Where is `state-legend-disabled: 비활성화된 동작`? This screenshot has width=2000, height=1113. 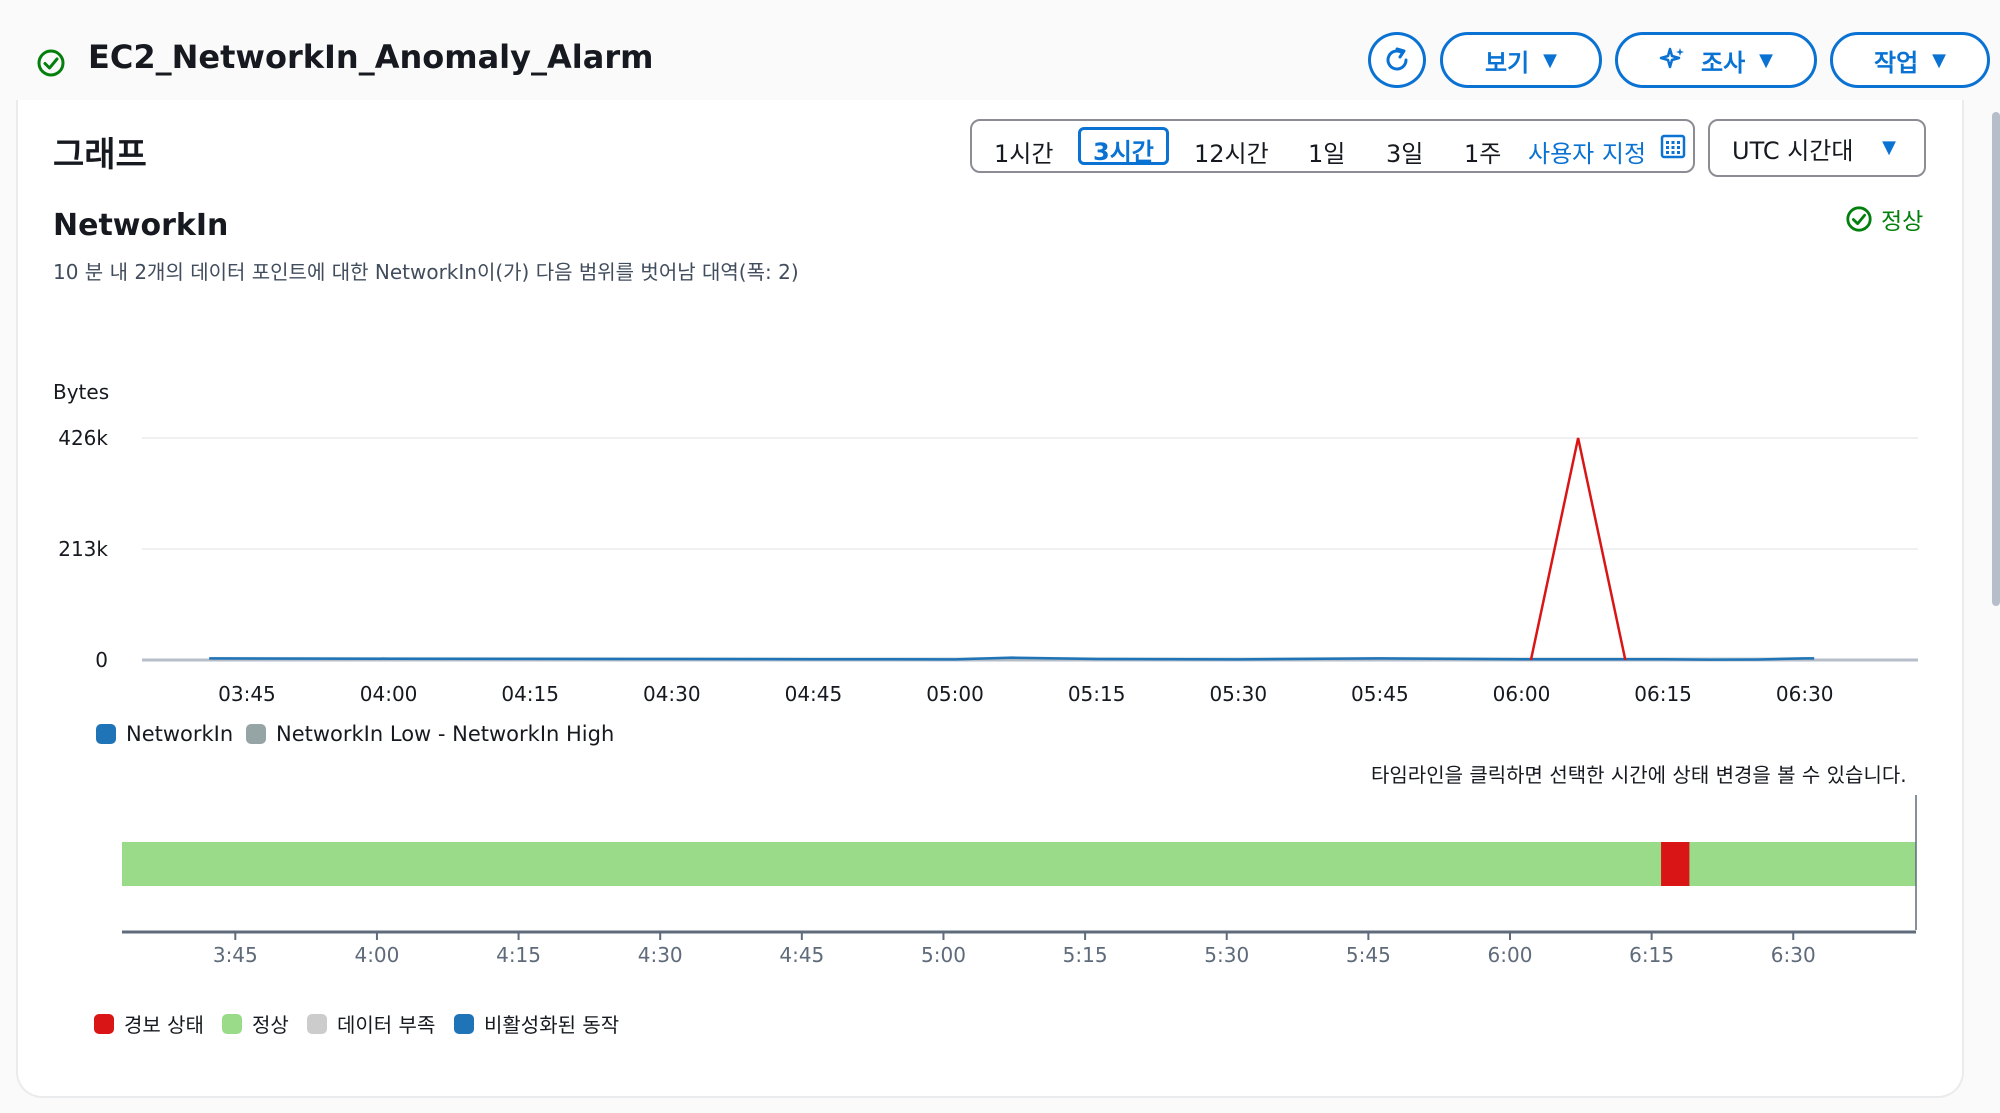
state-legend-disabled: 비활성화된 동작 is located at coordinates (536, 1023).